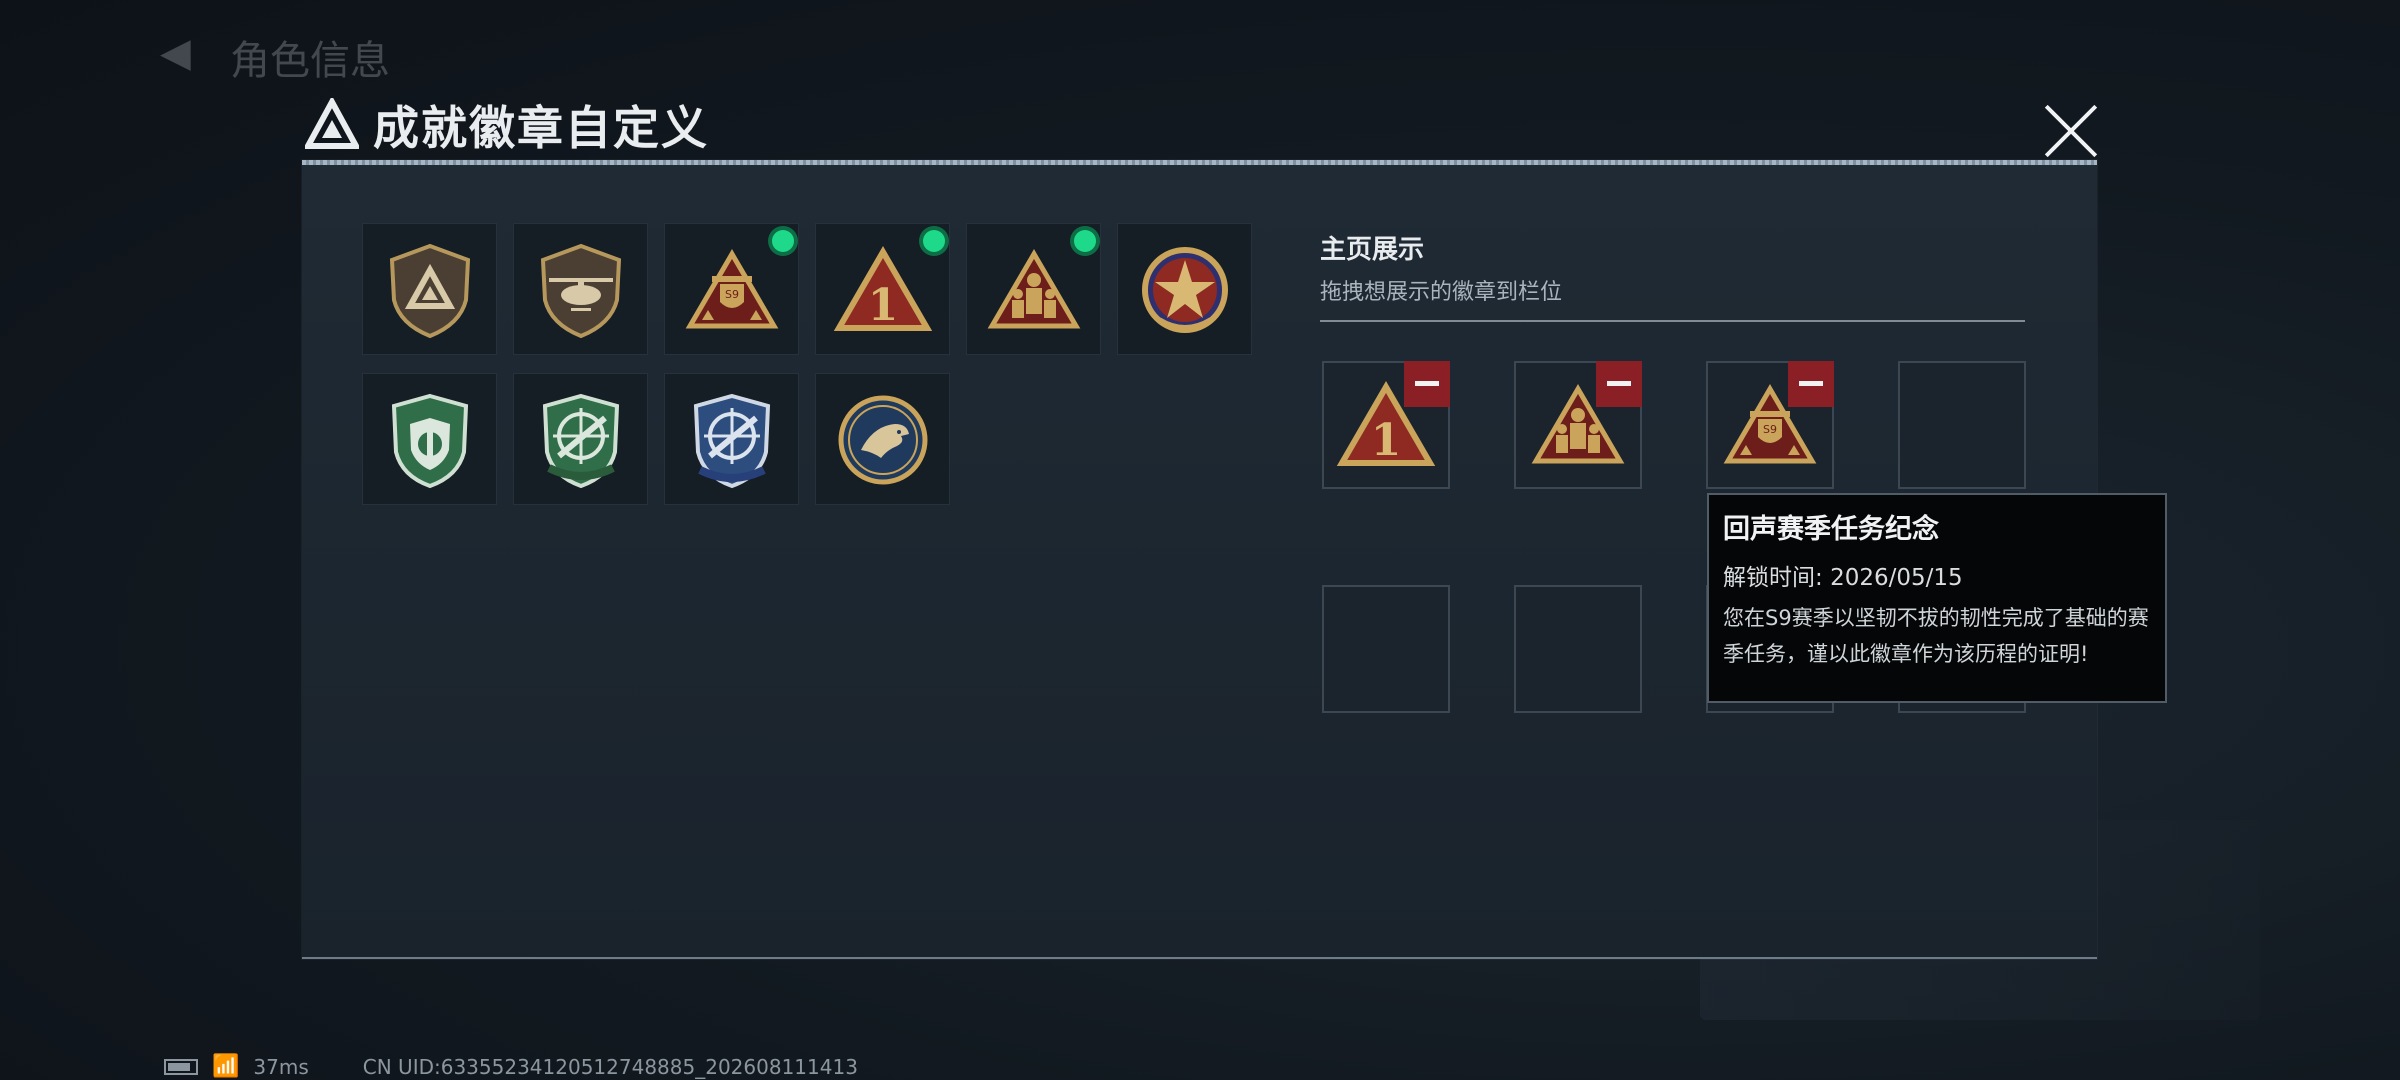  I want to click on eagle-coin-badge-icon, so click(883, 440).